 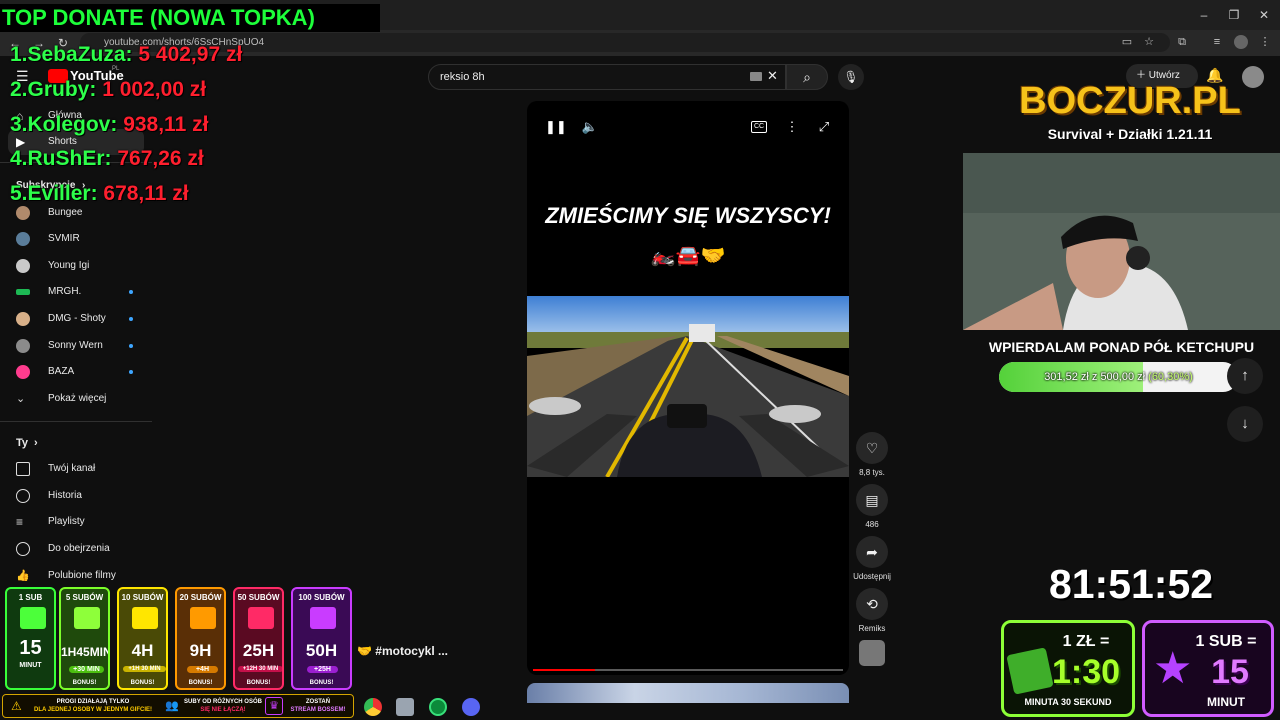 I want to click on sidebar-item-playlists: ≡ Playlisty, so click(x=76, y=522).